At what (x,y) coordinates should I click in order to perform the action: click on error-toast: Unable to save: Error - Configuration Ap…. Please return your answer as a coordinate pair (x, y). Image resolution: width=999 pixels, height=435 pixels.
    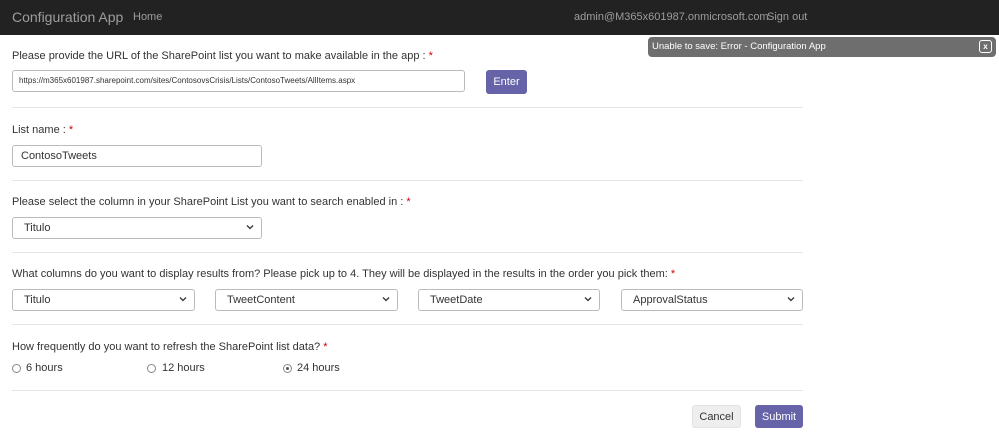
    Looking at the image, I should click on (822, 47).